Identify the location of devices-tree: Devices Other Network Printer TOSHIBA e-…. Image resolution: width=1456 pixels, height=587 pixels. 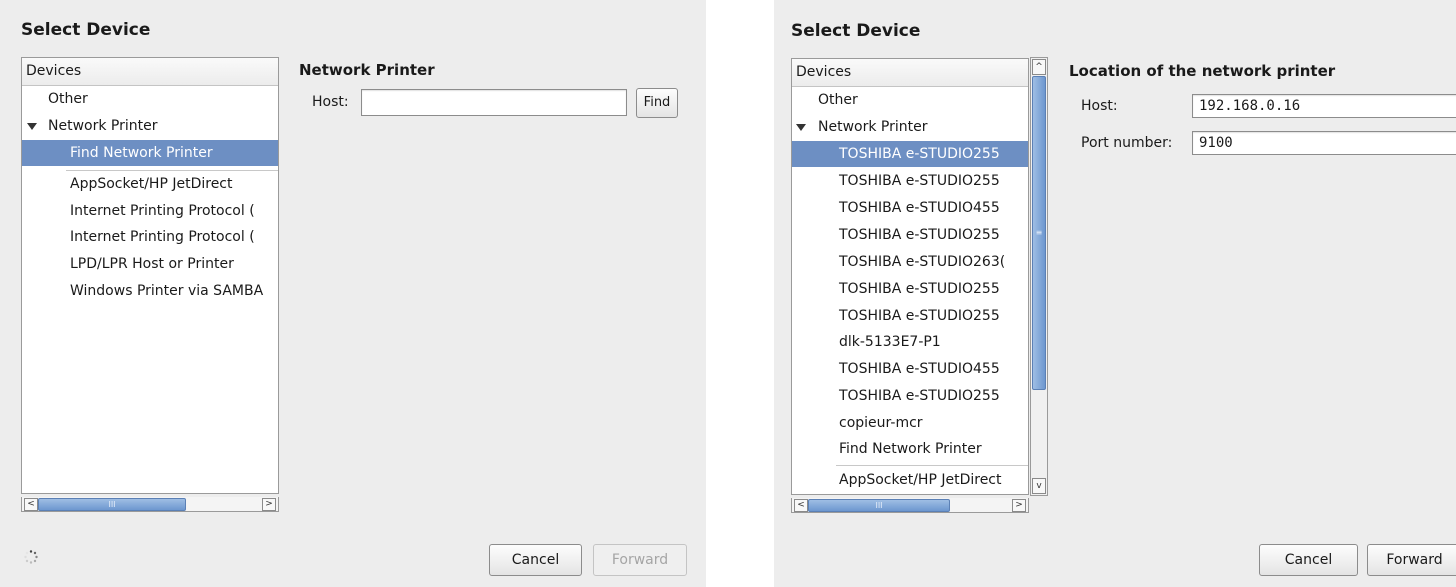
(910, 276).